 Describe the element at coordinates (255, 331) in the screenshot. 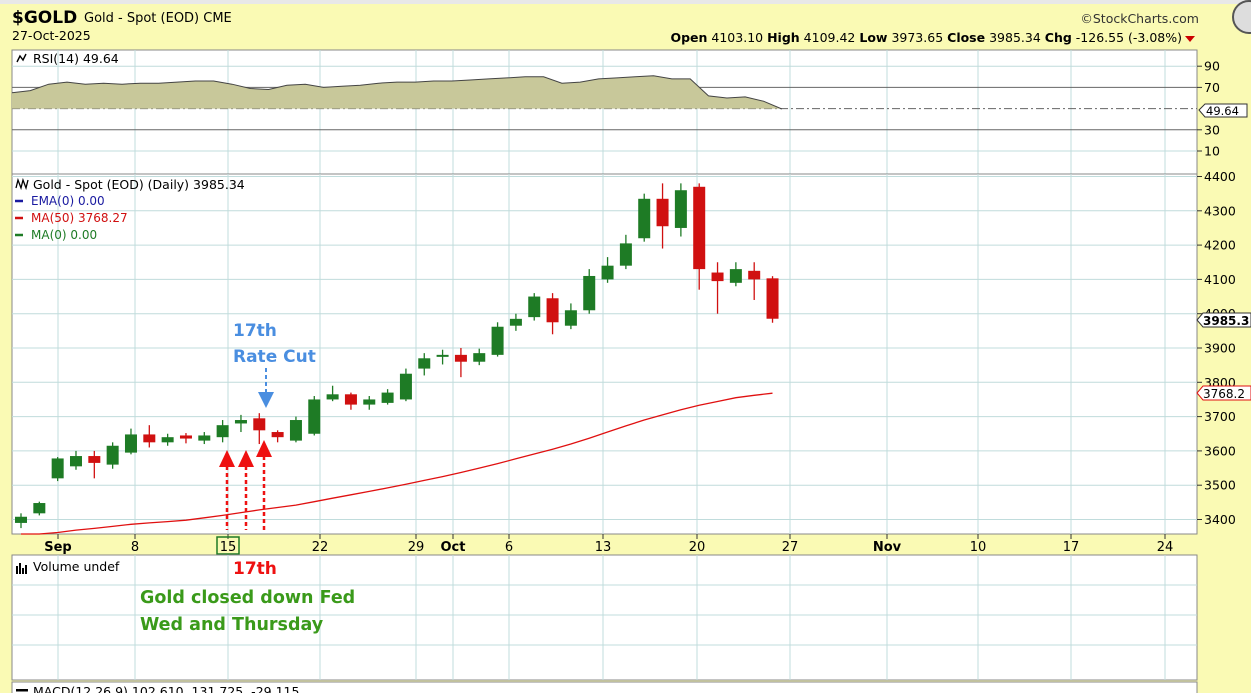

I see `rate-cut-label-line1: 17th` at that location.